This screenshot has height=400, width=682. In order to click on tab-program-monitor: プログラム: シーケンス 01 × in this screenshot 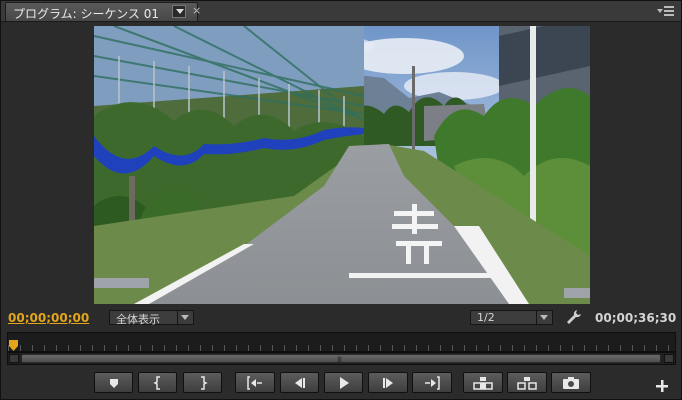, I will do `click(103, 11)`.